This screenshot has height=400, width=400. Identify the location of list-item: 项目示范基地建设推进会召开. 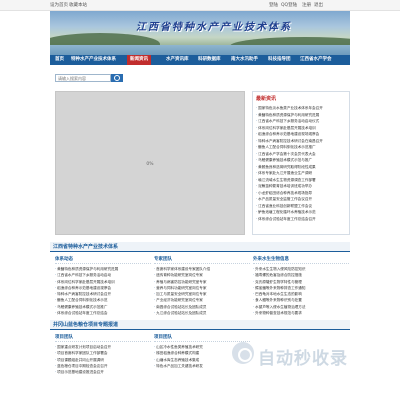
(103, 372).